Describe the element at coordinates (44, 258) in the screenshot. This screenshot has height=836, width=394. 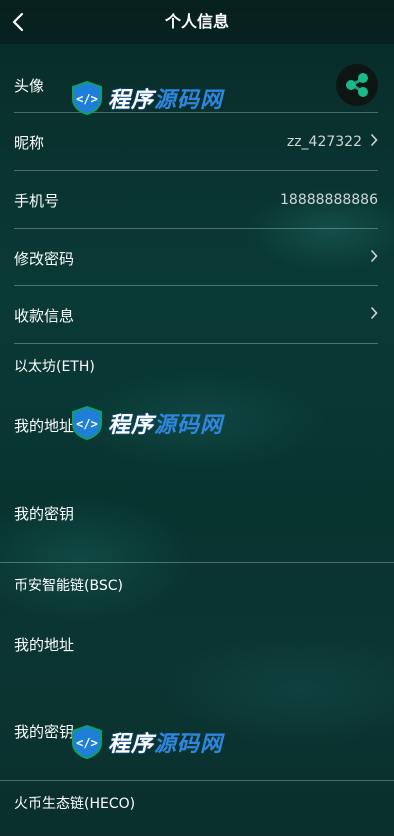
I see `change-password-label: 修改密码` at that location.